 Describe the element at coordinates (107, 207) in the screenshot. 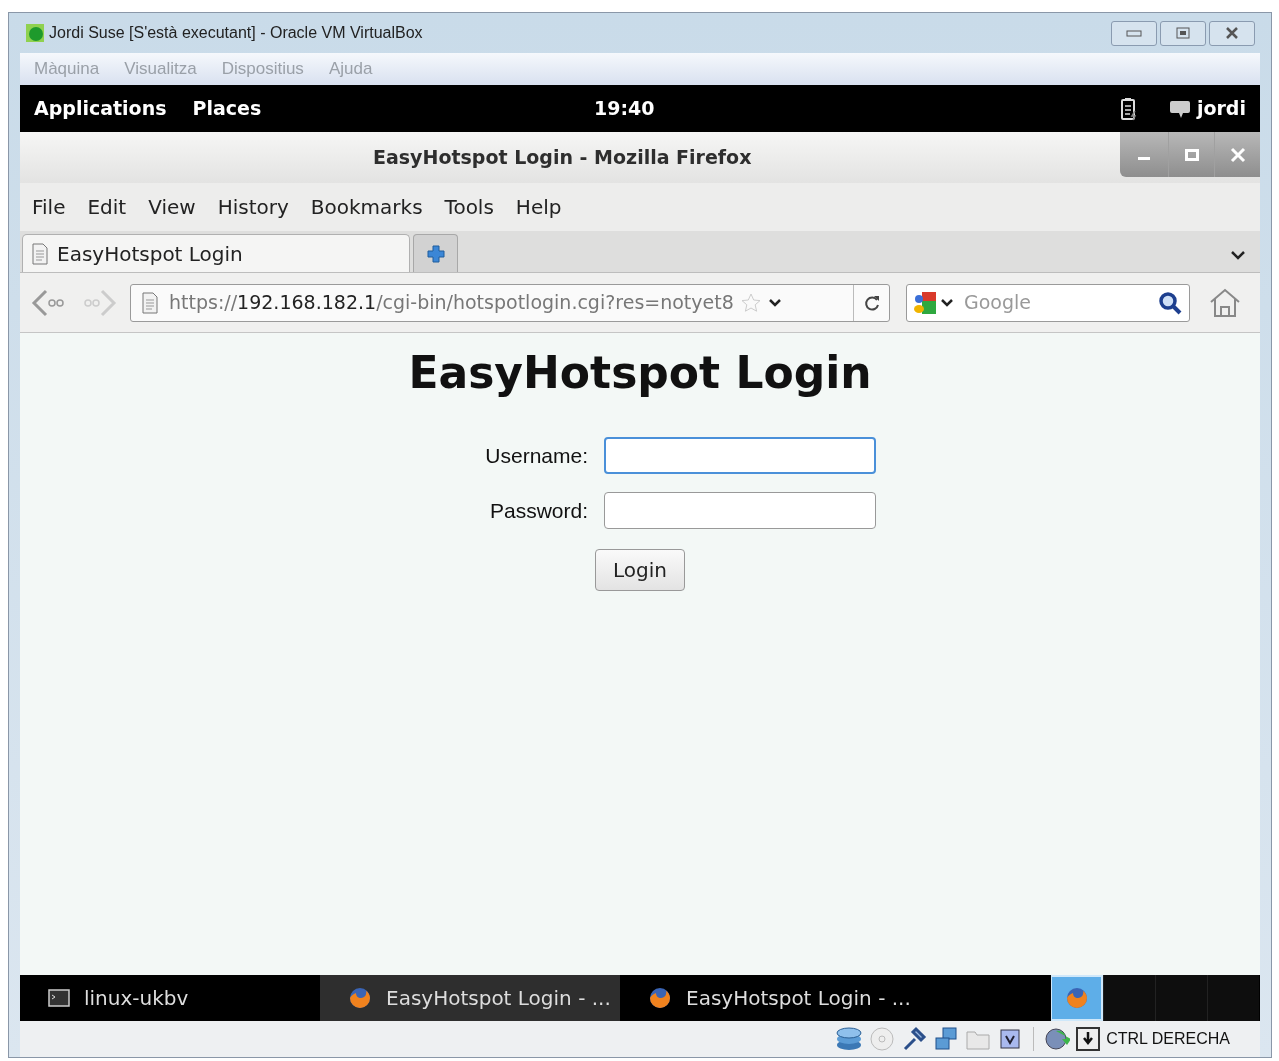

I see `menu-item: Edit` at that location.